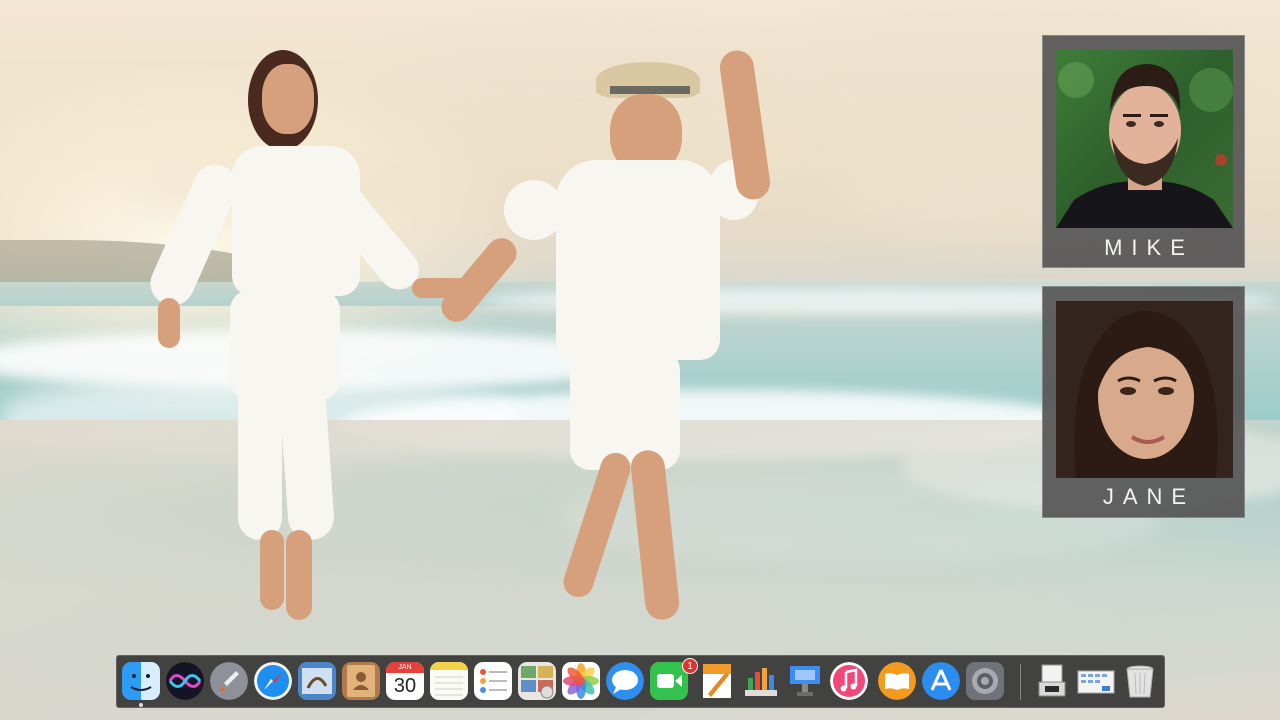 The height and width of the screenshot is (720, 1280). Describe the element at coordinates (141, 705) in the screenshot. I see `running-indicator` at that location.